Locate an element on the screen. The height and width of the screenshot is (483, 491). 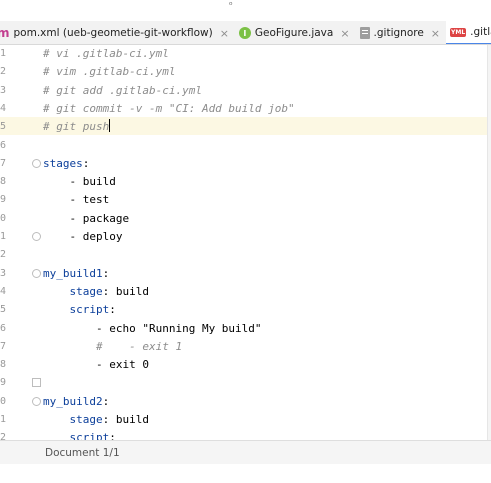
code-line: # vi .gitlab-ci.yml is located at coordinates (106, 54).